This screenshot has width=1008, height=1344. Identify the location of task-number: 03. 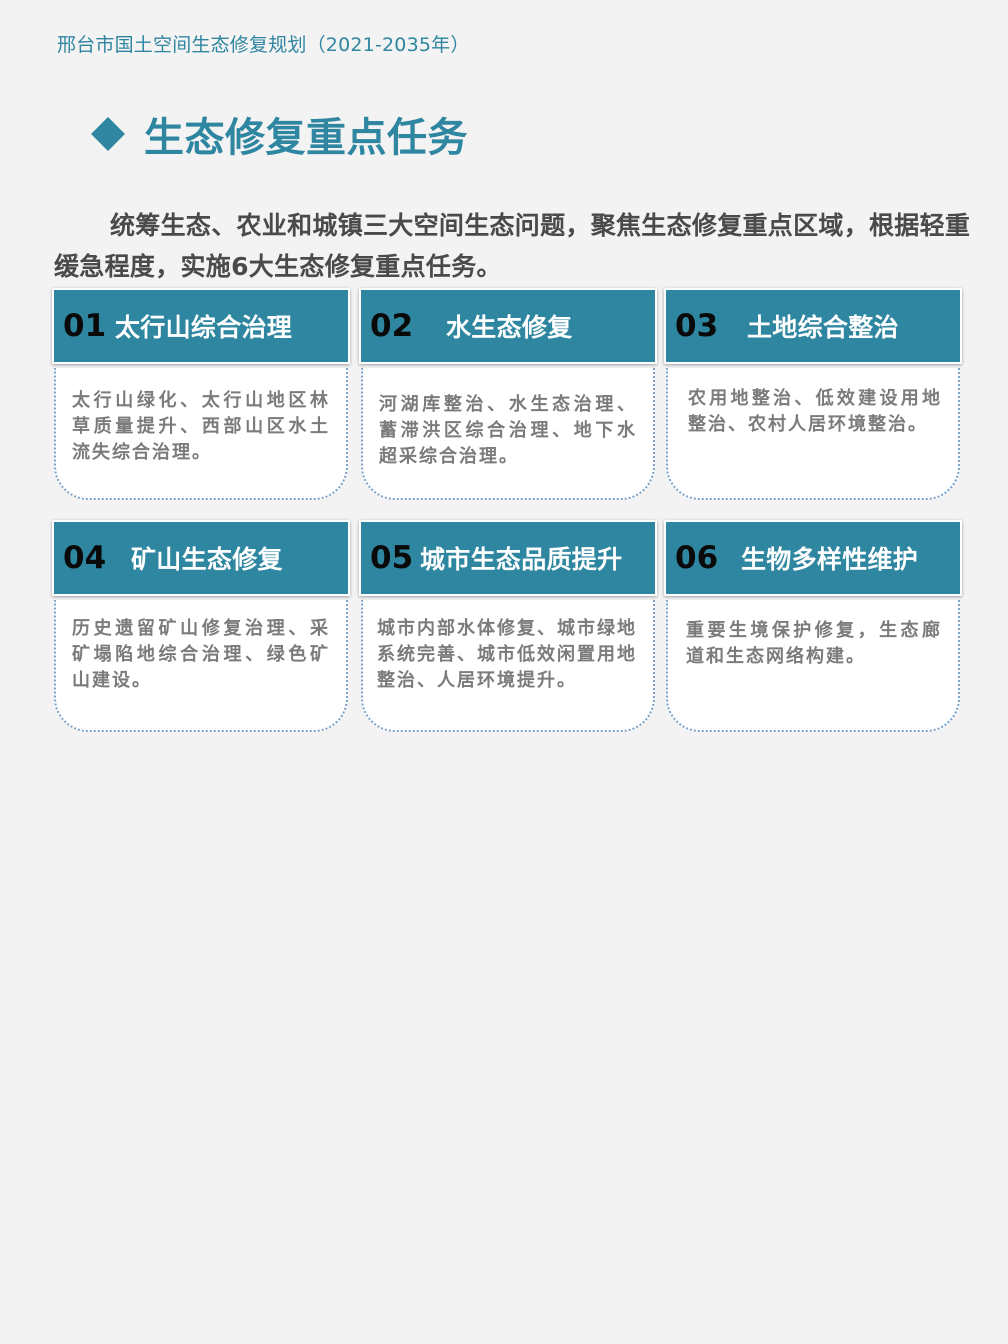
(697, 326).